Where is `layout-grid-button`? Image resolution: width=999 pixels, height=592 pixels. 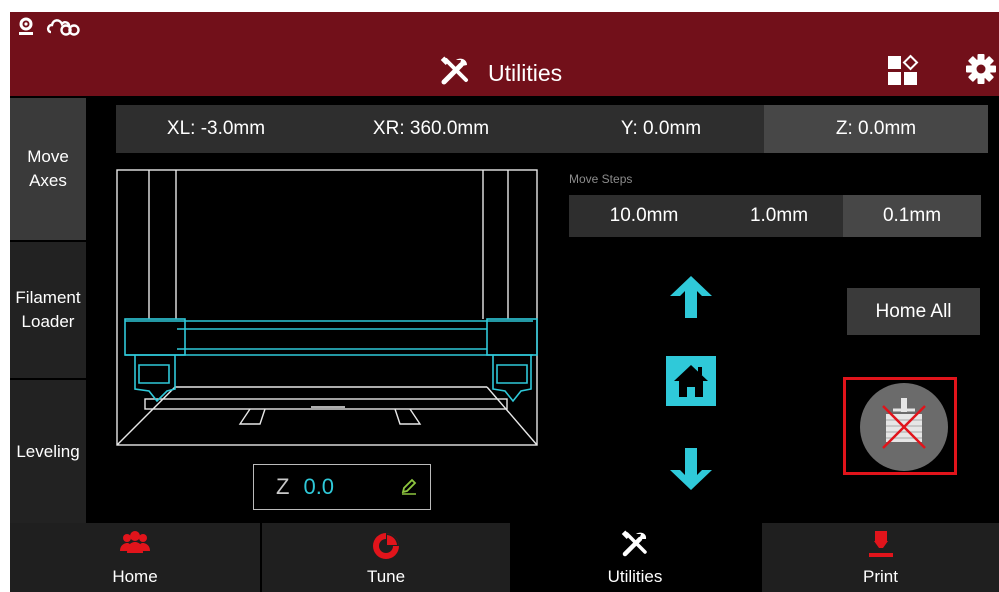 layout-grid-button is located at coordinates (903, 71).